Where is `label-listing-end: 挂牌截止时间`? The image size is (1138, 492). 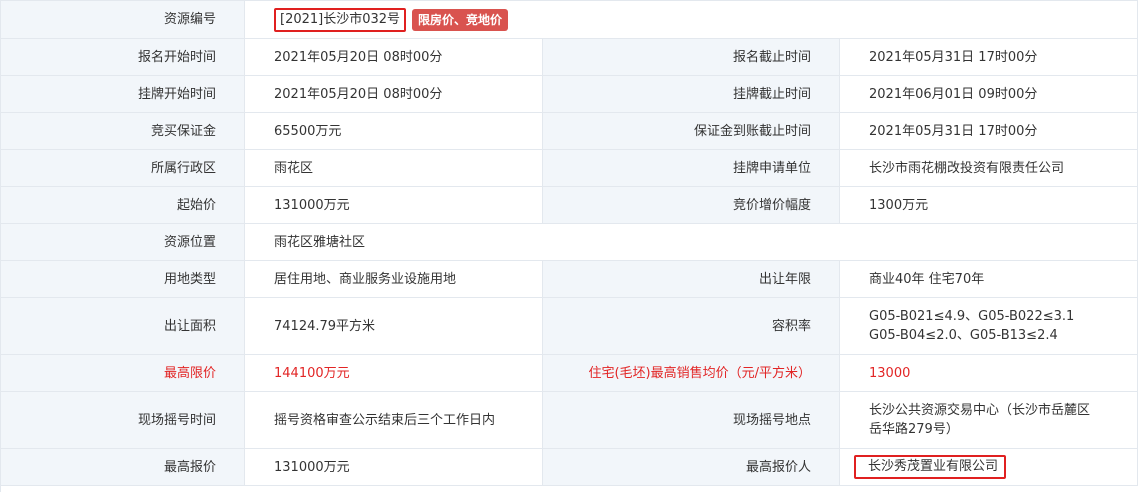
label-listing-end: 挂牌截止时间 is located at coordinates (691, 94).